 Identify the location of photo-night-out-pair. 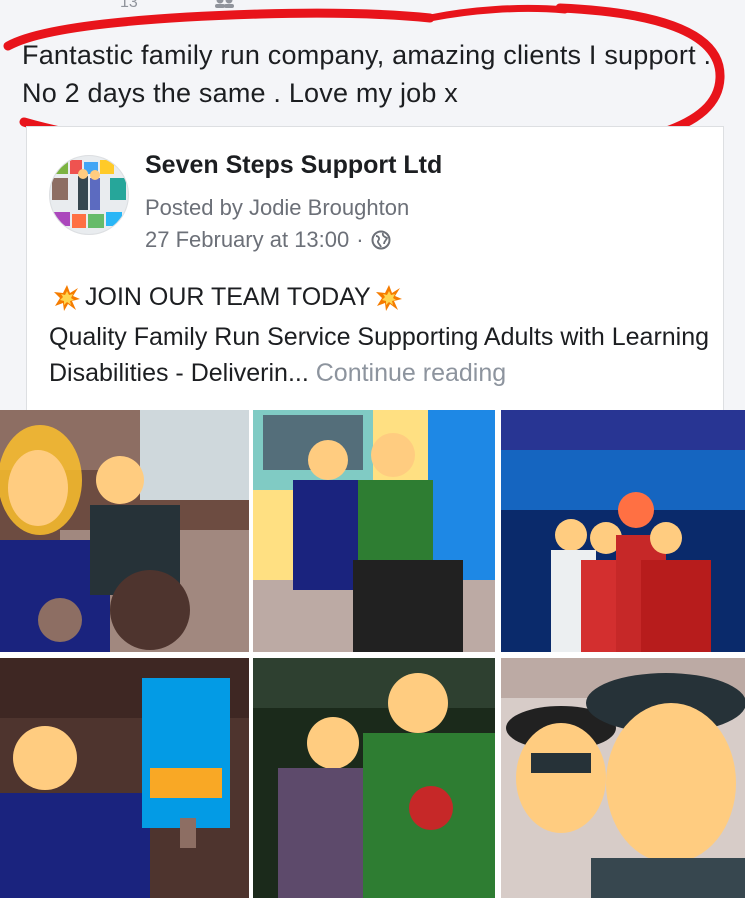
(374, 778).